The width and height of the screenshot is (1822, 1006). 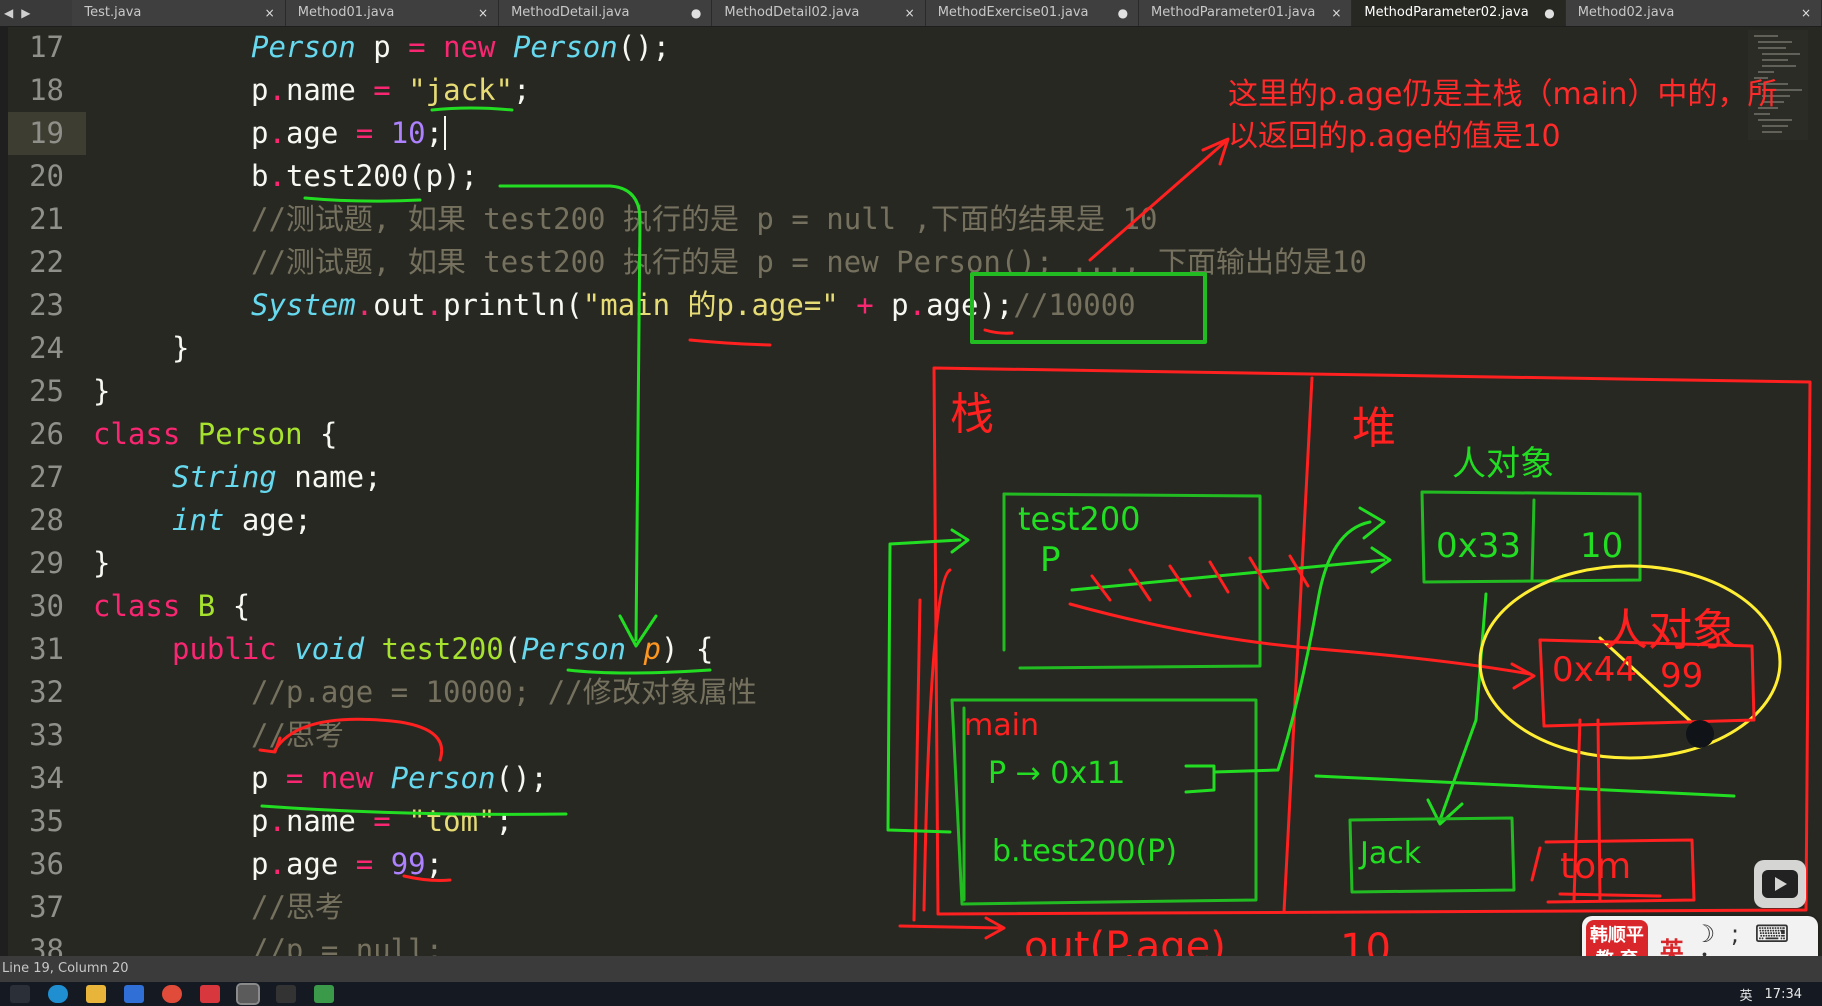 What do you see at coordinates (46, 90) in the screenshot?
I see `line-number: 18` at bounding box center [46, 90].